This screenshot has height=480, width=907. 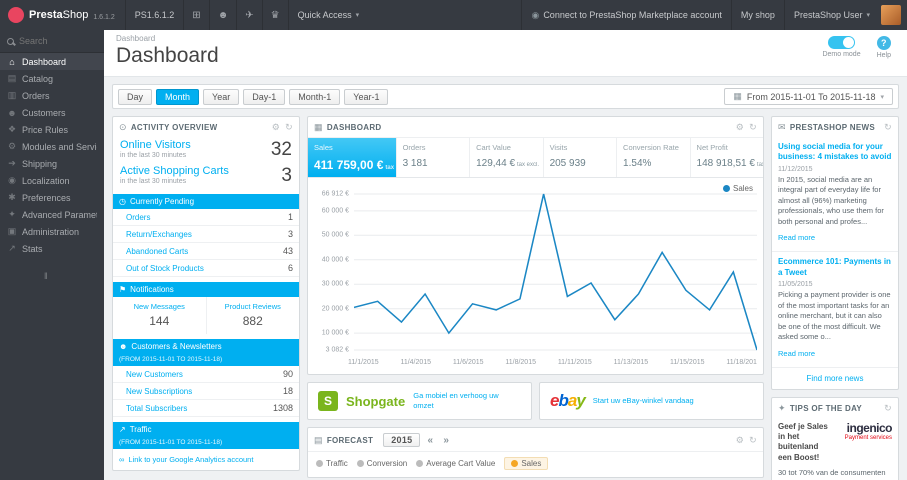 I want to click on sidebar-item-customers: ☻ Customers, so click(x=52, y=112).